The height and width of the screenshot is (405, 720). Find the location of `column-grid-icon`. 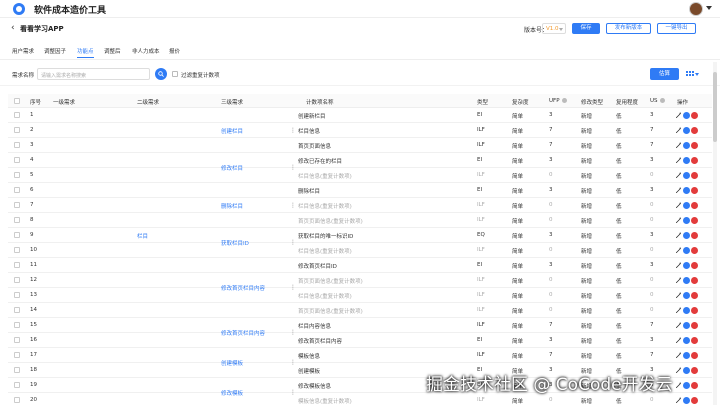

column-grid-icon is located at coordinates (690, 74).